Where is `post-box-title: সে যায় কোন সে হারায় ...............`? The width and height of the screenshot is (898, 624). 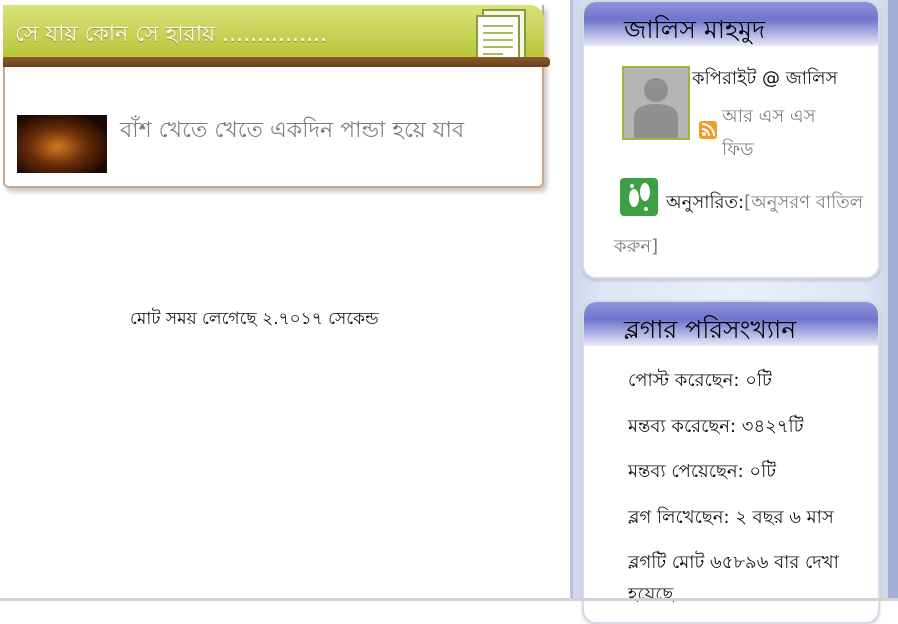
post-box-title: সে যায় কোন সে হারায় ............... is located at coordinates (171, 34).